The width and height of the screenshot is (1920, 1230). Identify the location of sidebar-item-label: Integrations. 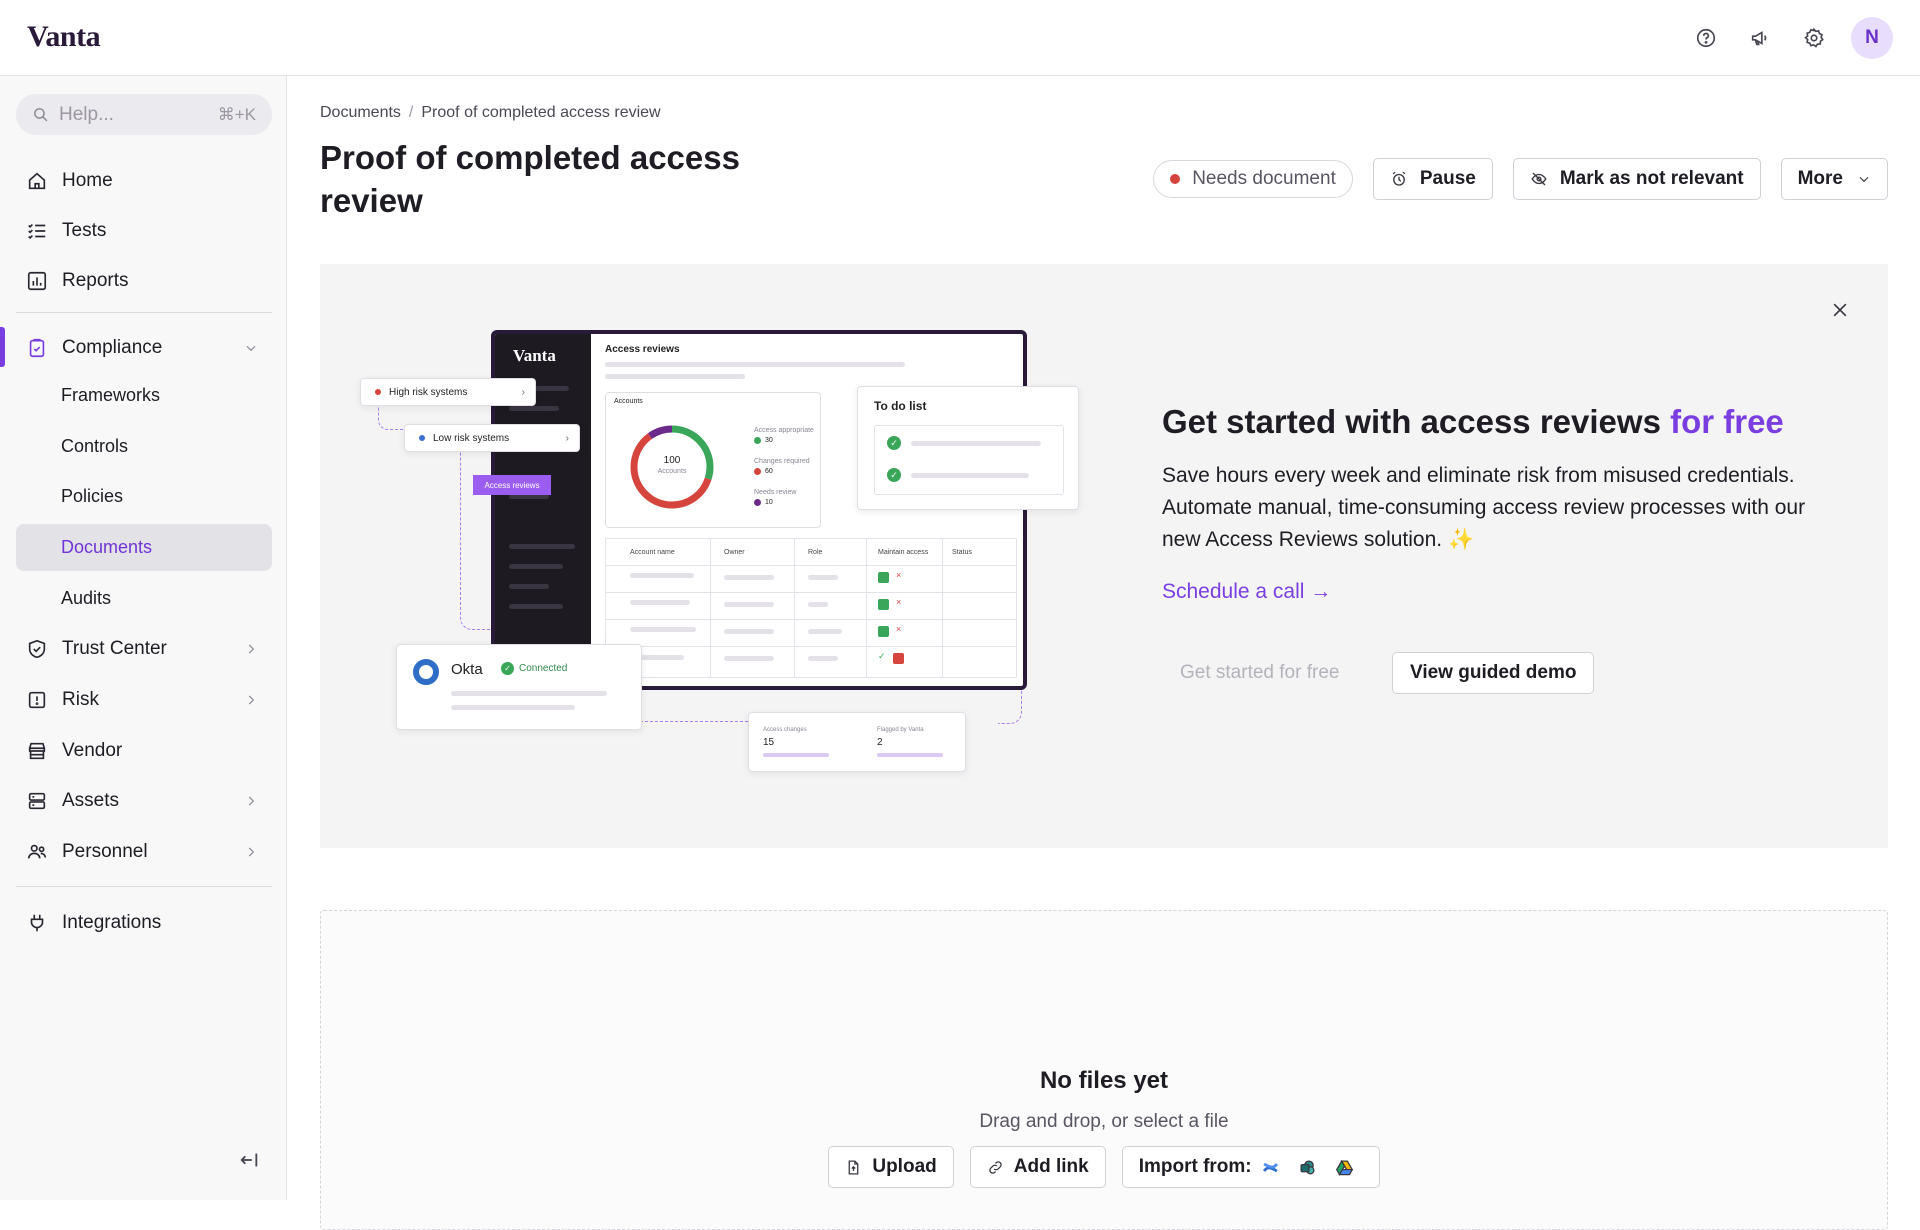
(112, 922).